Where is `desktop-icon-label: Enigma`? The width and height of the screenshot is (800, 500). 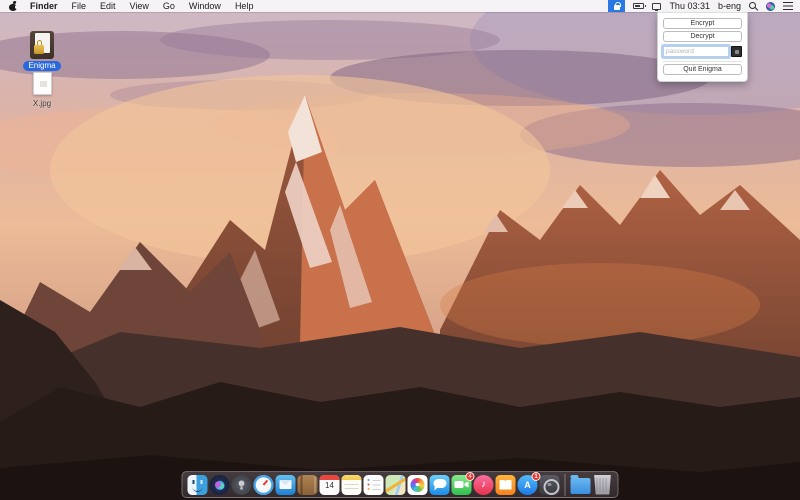 desktop-icon-label: Enigma is located at coordinates (42, 66).